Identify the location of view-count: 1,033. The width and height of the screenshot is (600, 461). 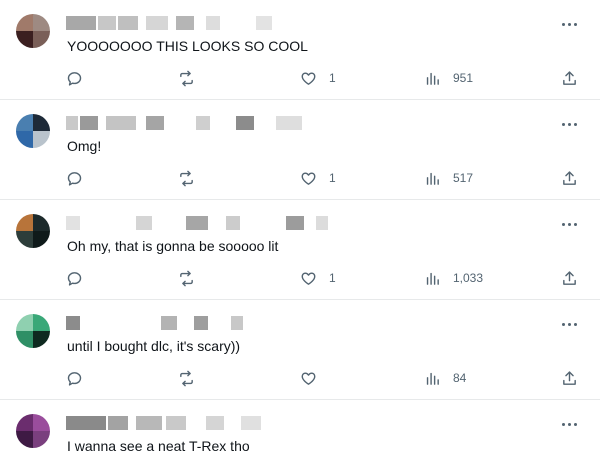
(468, 278).